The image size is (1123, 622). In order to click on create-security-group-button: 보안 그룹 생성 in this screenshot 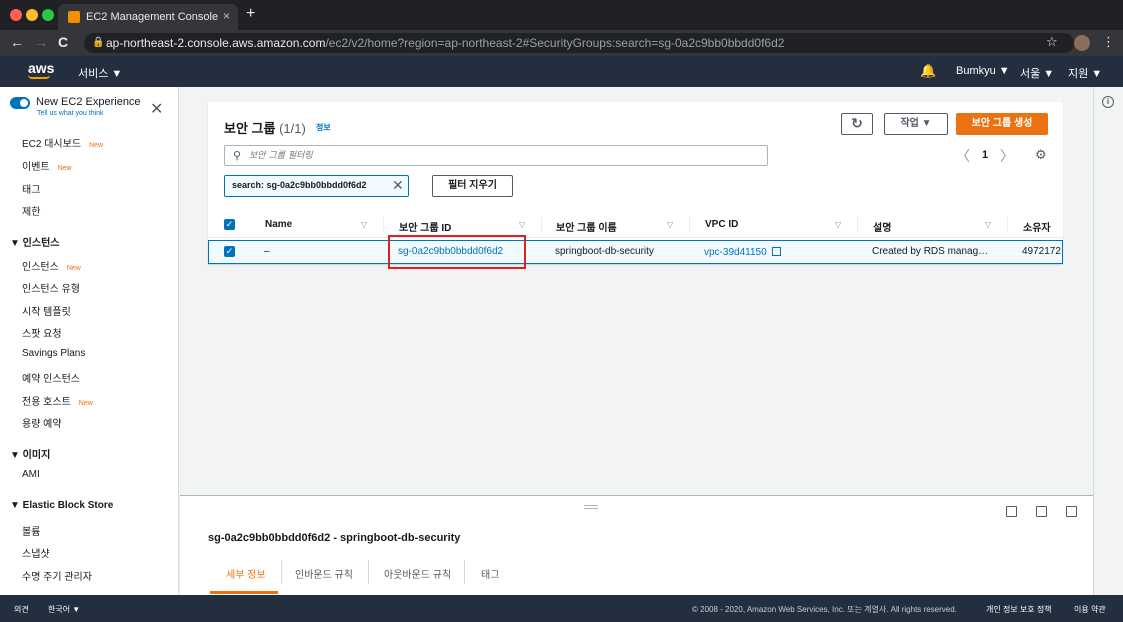, I will do `click(1002, 124)`.